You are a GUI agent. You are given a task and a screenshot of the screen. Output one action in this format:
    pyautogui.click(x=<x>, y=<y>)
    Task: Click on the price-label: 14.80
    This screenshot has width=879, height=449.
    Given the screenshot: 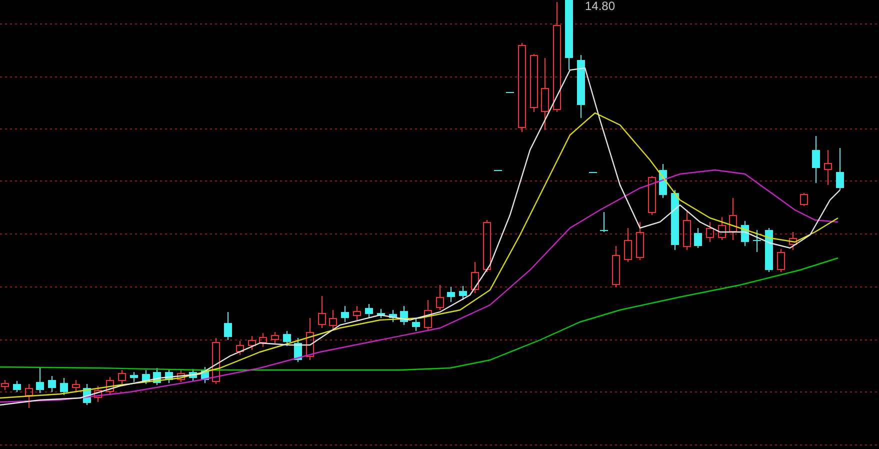 What is the action you would take?
    pyautogui.click(x=600, y=6)
    